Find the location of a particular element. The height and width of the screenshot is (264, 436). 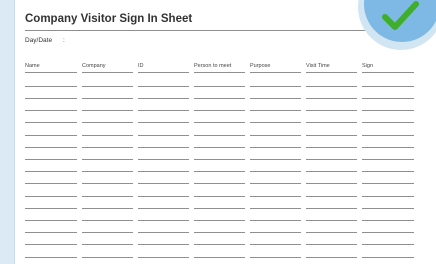

column-header-sign: Sign is located at coordinates (368, 66).